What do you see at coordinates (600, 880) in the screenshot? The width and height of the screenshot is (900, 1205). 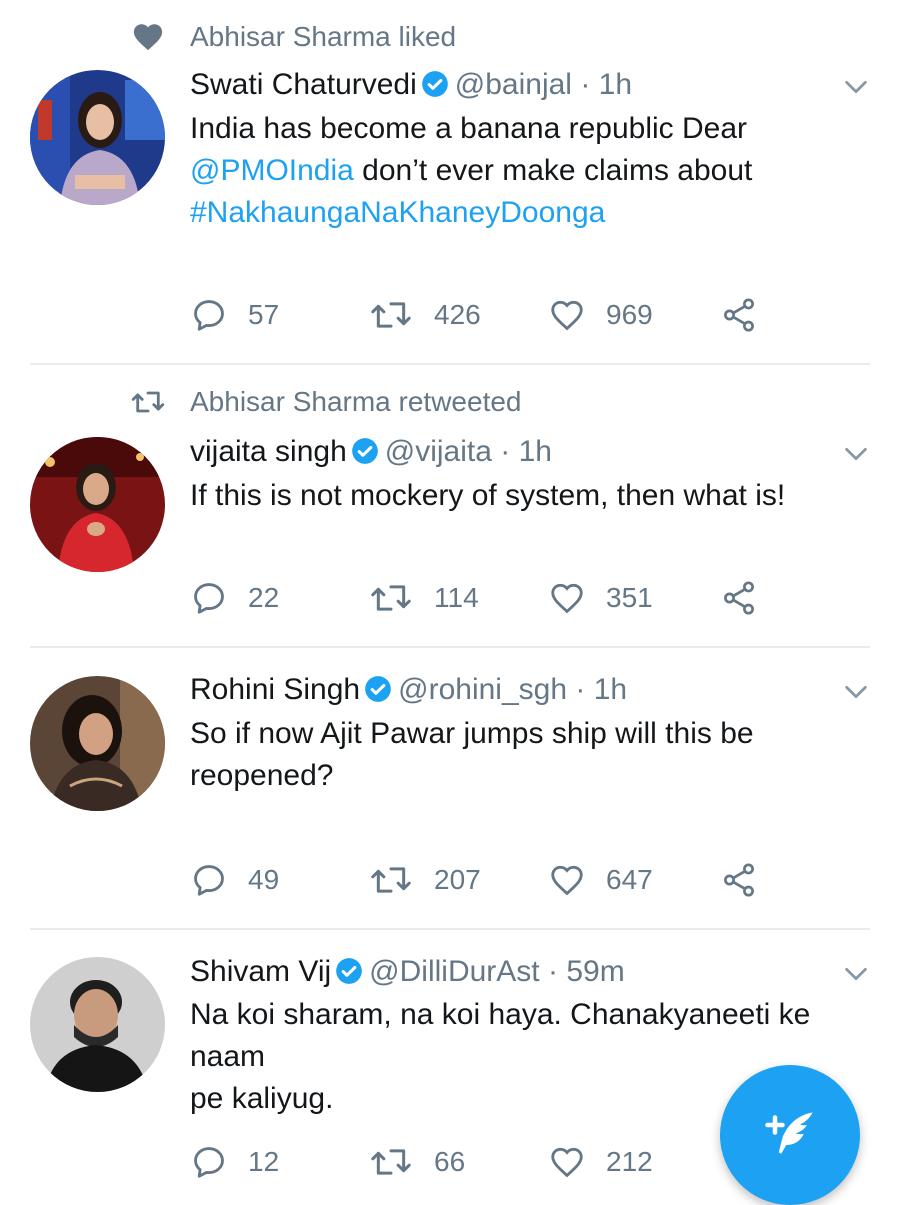 I see `like-button: 647` at bounding box center [600, 880].